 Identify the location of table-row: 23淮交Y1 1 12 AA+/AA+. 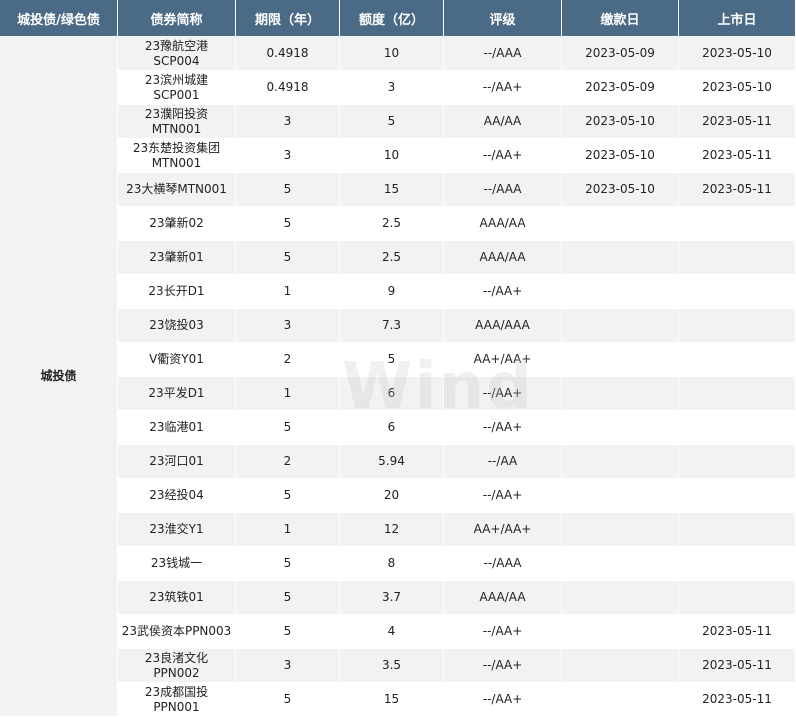
(398, 530).